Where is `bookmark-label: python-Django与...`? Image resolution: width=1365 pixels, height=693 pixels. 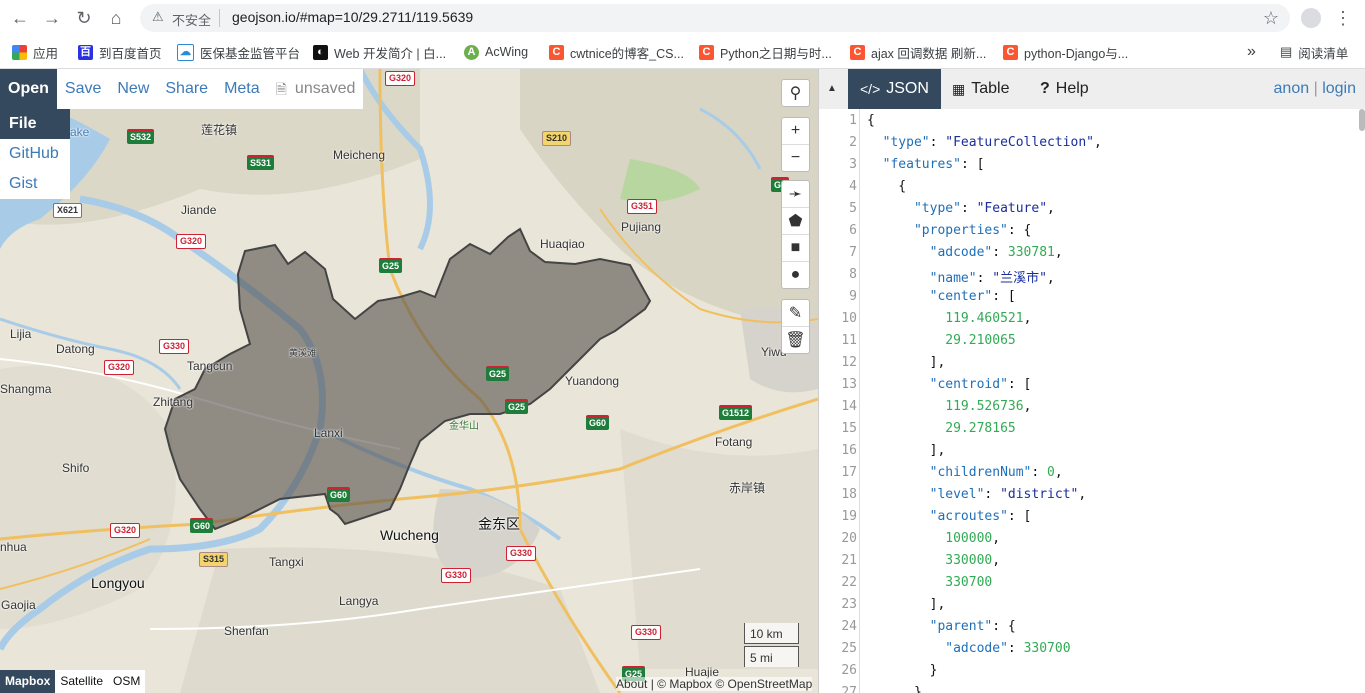
bookmark-label: python-Django与... is located at coordinates (1076, 53).